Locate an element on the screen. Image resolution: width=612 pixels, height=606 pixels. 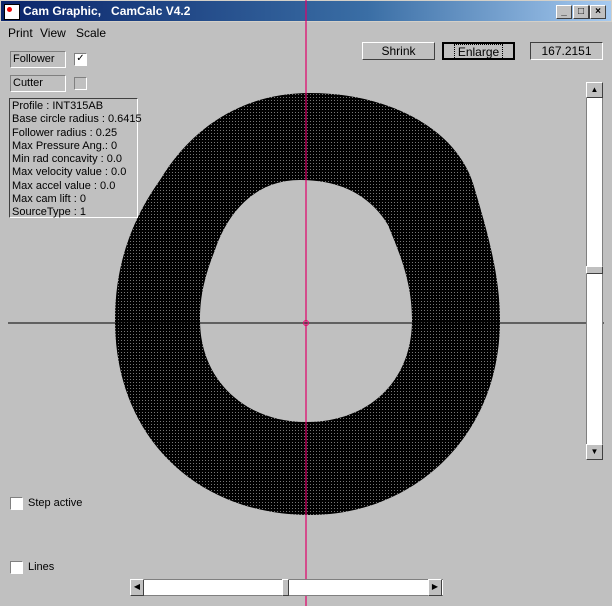
shrink-button: Shrink is located at coordinates (398, 51).